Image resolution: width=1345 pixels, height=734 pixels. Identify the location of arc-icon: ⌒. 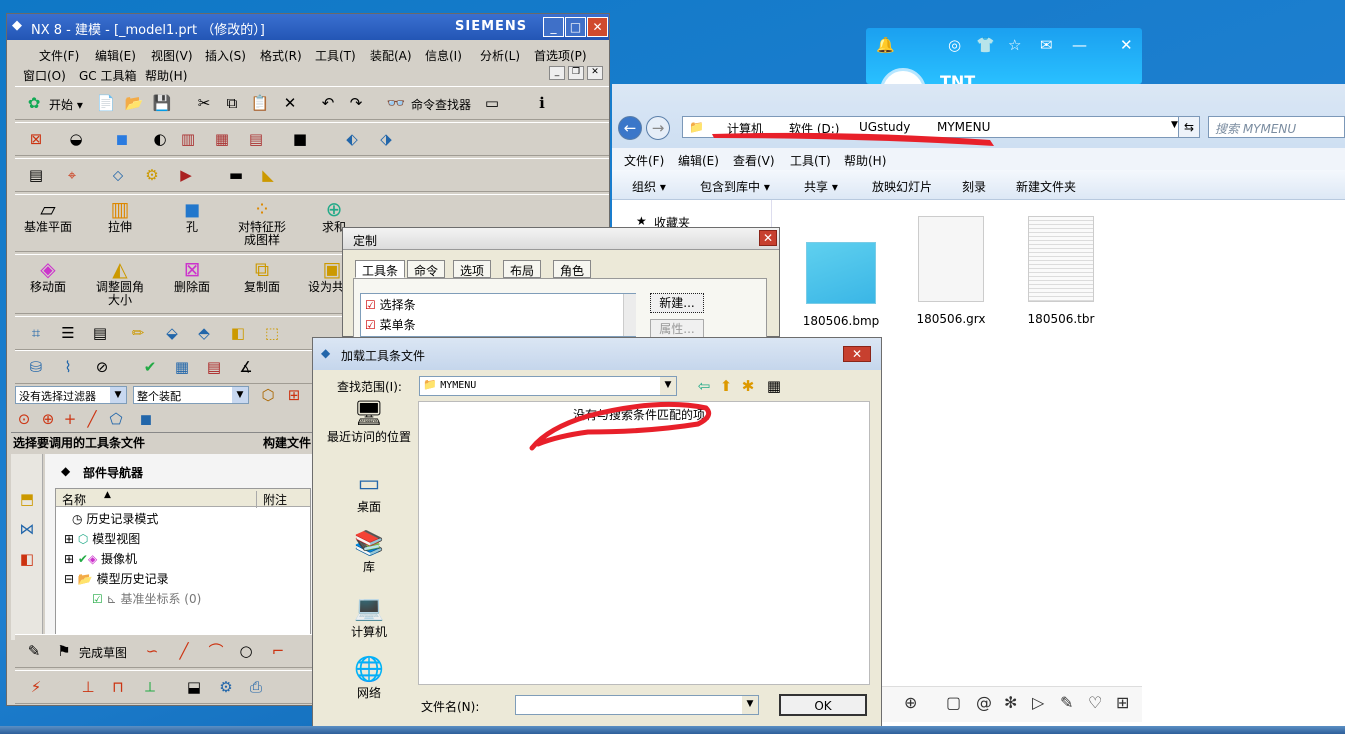
(216, 651).